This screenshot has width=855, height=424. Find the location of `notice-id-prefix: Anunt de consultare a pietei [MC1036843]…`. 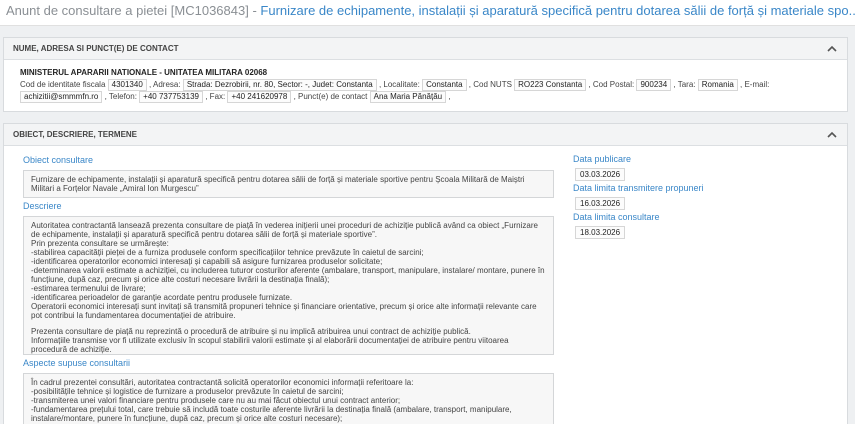

notice-id-prefix: Anunt de consultare a pietei [MC1036843]… is located at coordinates (131, 10).